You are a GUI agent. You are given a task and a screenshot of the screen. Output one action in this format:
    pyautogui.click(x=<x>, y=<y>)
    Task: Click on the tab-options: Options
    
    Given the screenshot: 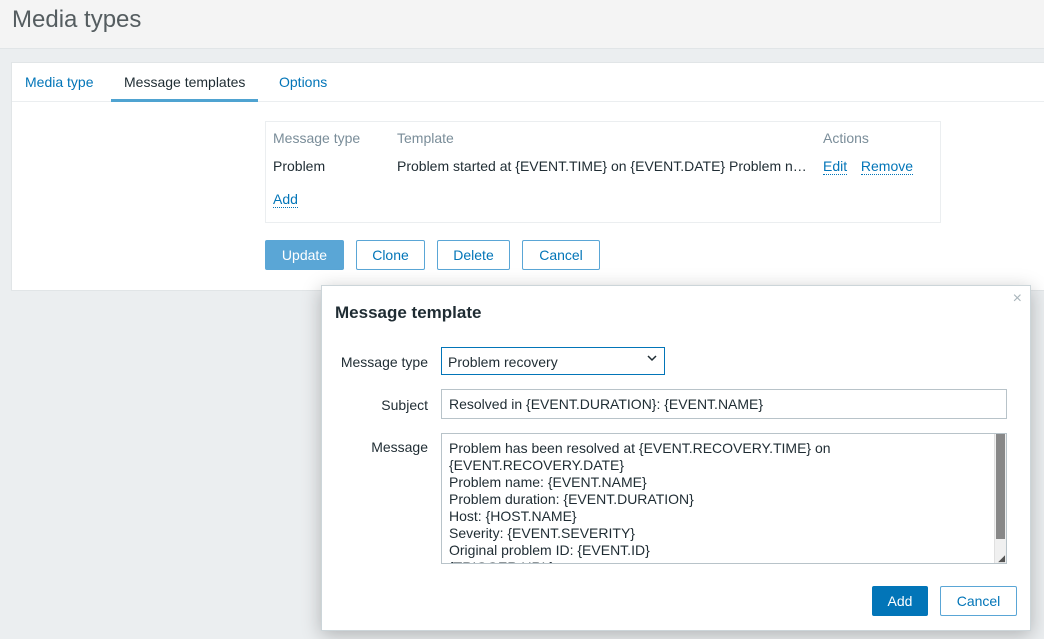 What is the action you would take?
    pyautogui.click(x=303, y=81)
    